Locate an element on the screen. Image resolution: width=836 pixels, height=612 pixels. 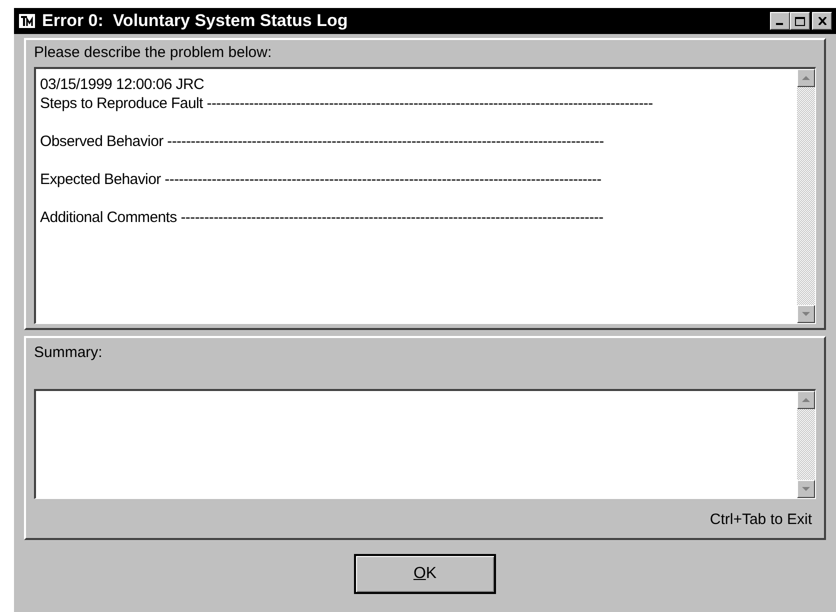
maximize-button is located at coordinates (800, 21).